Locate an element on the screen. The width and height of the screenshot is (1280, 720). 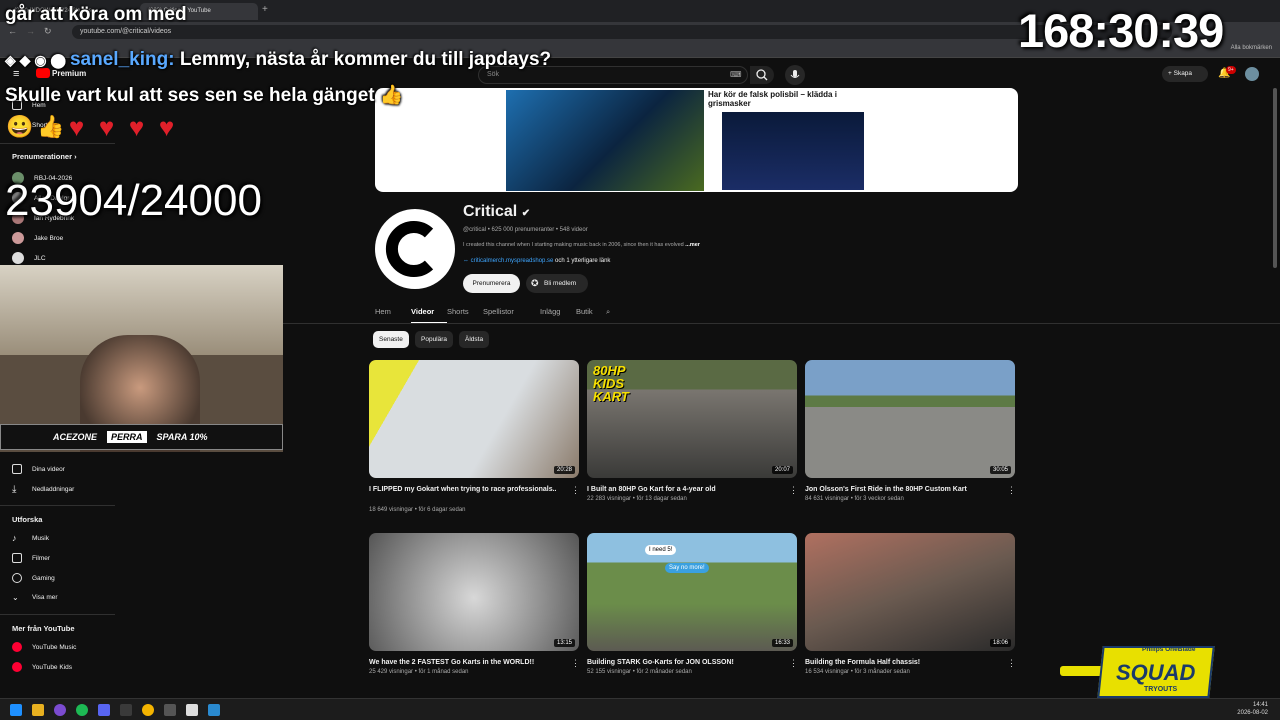
sidebar-item-downloads: ⤓ Nedladdningar is located at coordinates (43, 489).